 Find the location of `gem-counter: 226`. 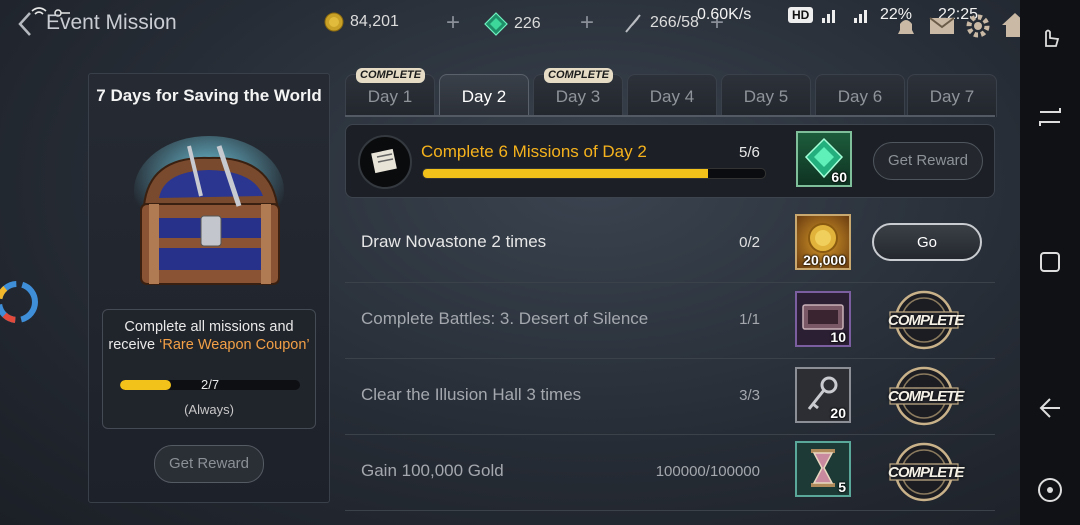

gem-counter: 226 is located at coordinates (512, 24).